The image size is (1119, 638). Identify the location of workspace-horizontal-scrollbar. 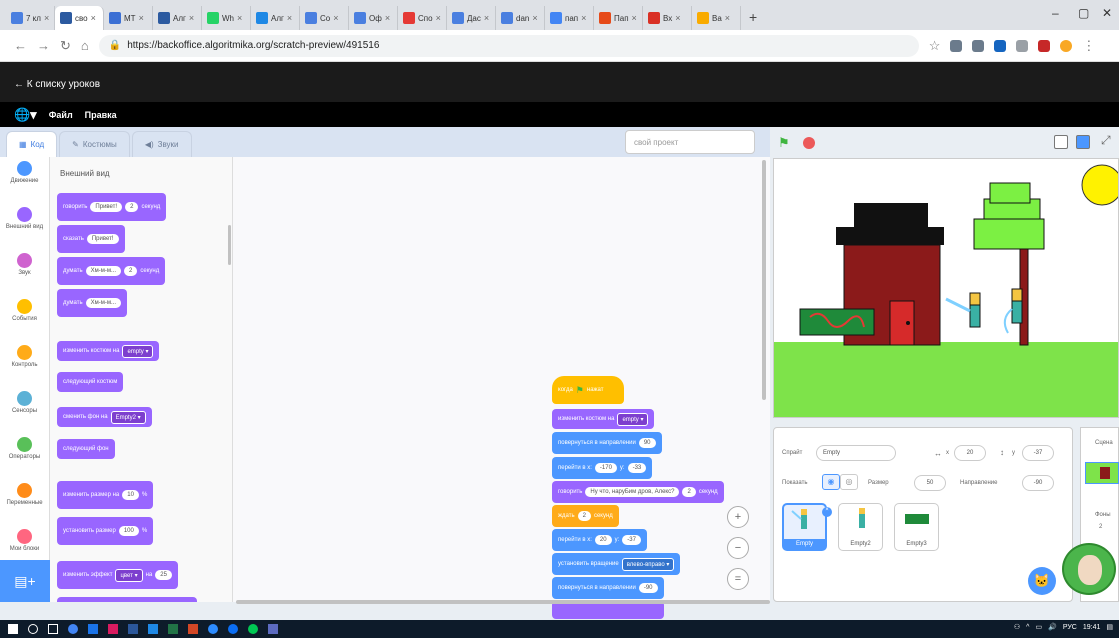
(503, 602).